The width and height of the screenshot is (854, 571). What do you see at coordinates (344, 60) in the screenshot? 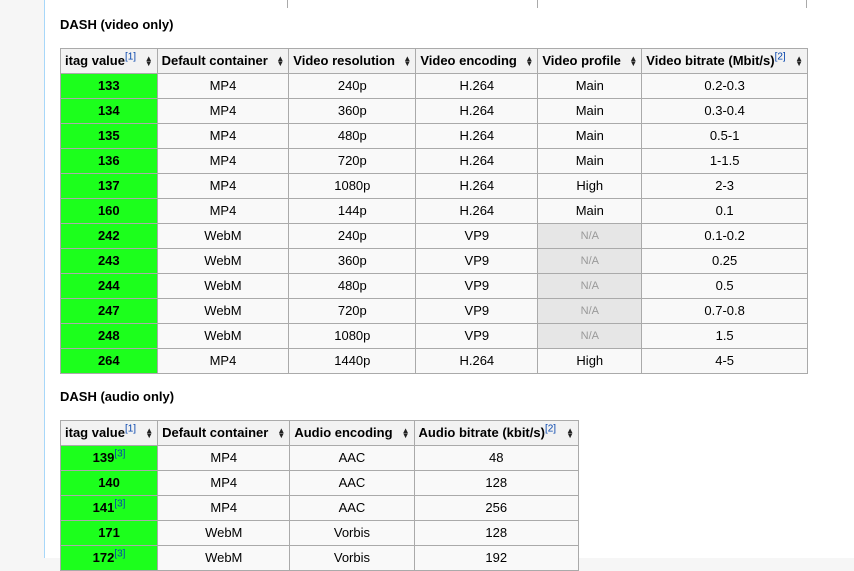
I see `column-header-label: Video resolution` at bounding box center [344, 60].